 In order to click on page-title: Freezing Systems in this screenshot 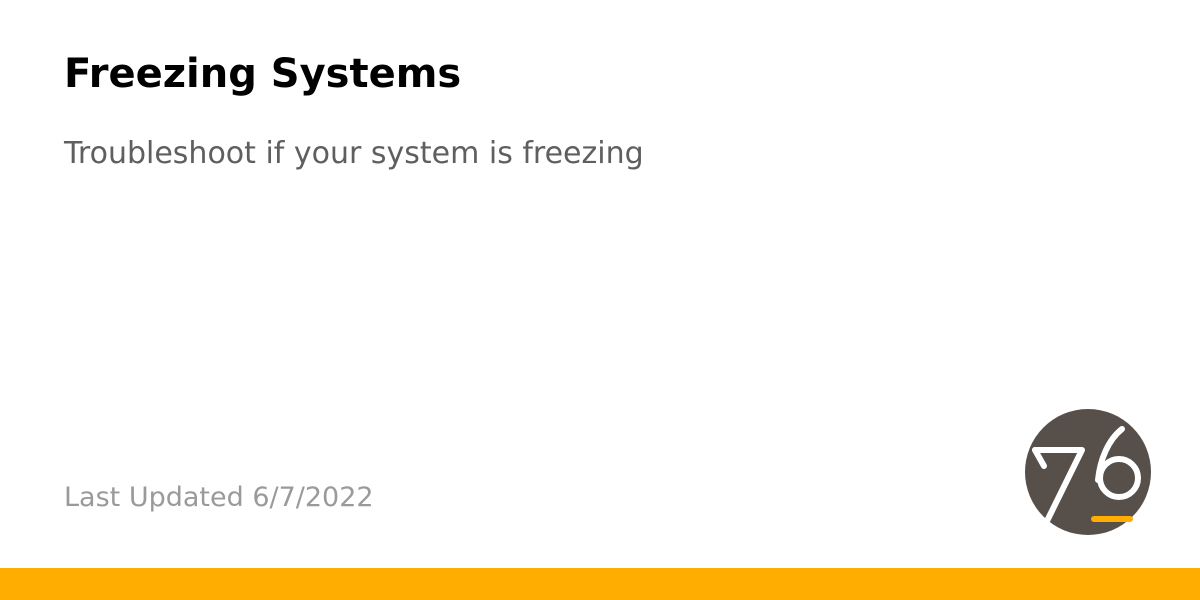, I will do `click(263, 74)`.